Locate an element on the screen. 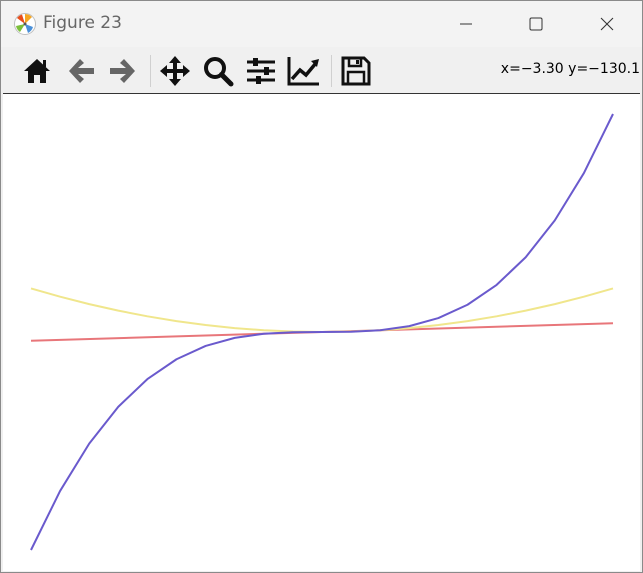 This screenshot has width=643, height=573. home-button is located at coordinates (37, 71).